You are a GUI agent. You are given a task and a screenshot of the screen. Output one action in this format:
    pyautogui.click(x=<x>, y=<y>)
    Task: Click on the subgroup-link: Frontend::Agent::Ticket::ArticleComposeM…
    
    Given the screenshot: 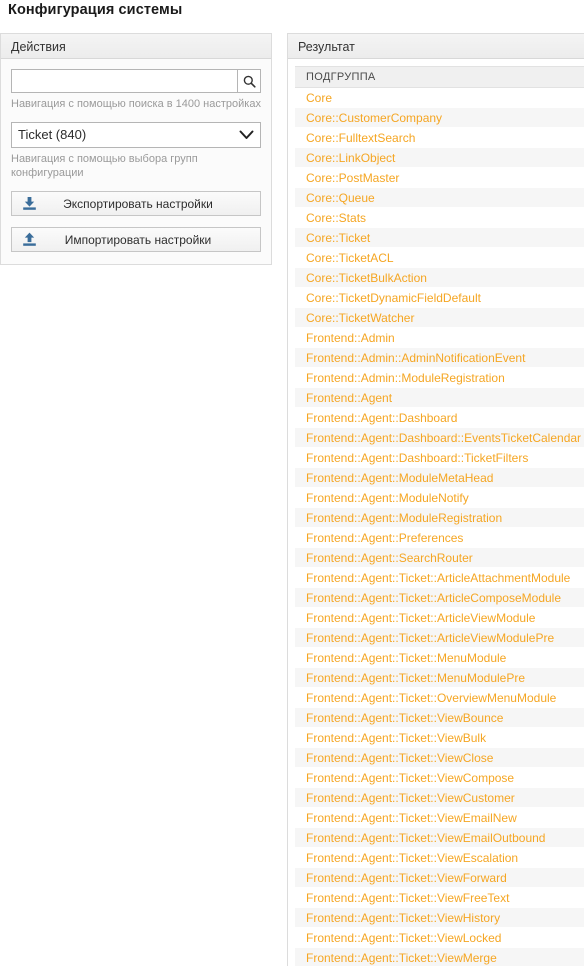 What is the action you would take?
    pyautogui.click(x=433, y=598)
    